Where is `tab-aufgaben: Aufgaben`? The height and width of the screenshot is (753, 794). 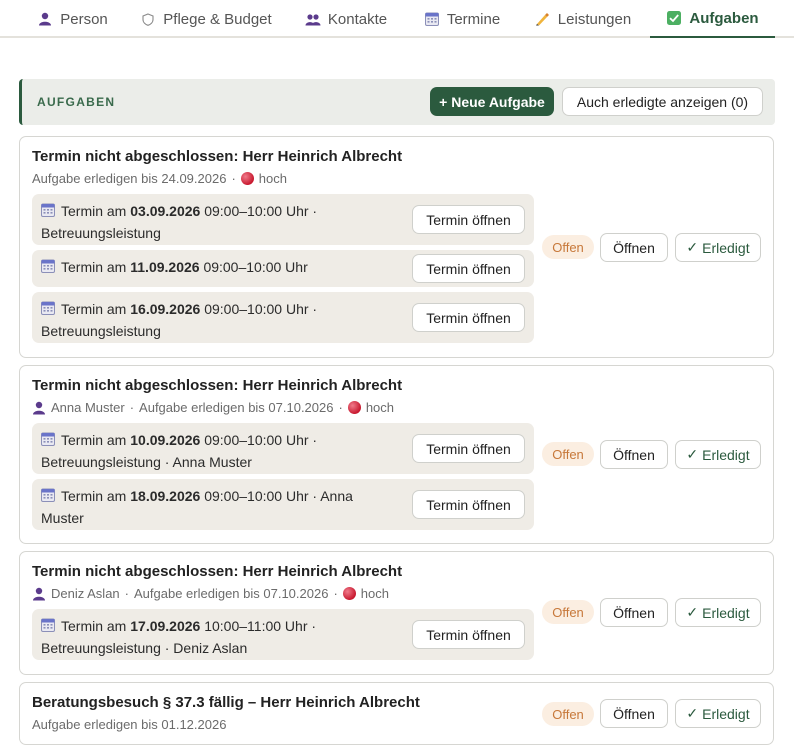 tab-aufgaben: Aufgaben is located at coordinates (712, 19).